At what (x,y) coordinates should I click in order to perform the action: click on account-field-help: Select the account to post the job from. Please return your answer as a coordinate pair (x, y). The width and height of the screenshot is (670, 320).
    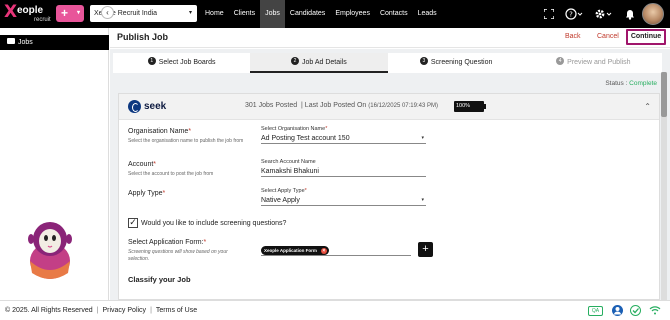
    Looking at the image, I should click on (171, 174).